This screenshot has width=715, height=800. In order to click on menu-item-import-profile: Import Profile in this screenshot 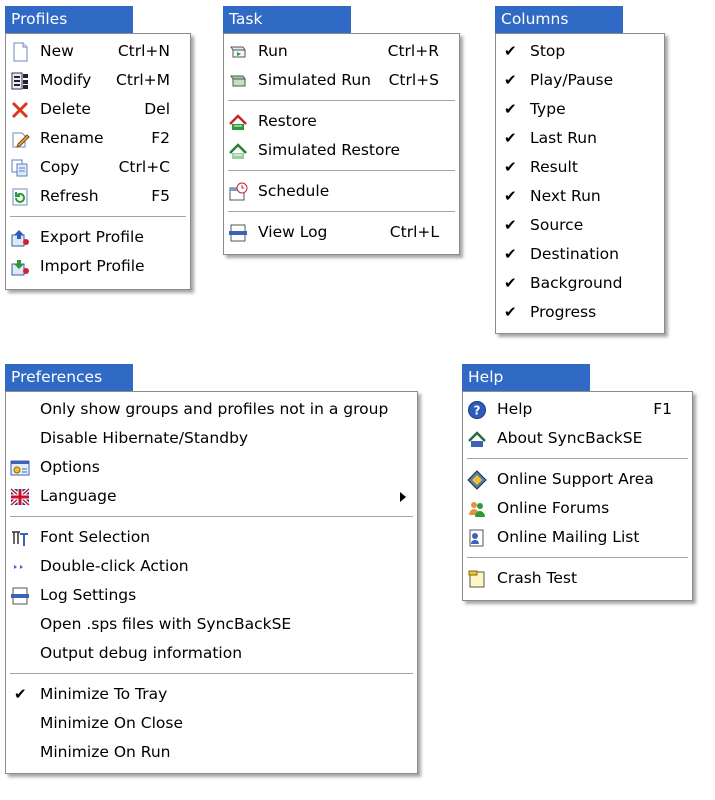, I will do `click(98, 266)`.